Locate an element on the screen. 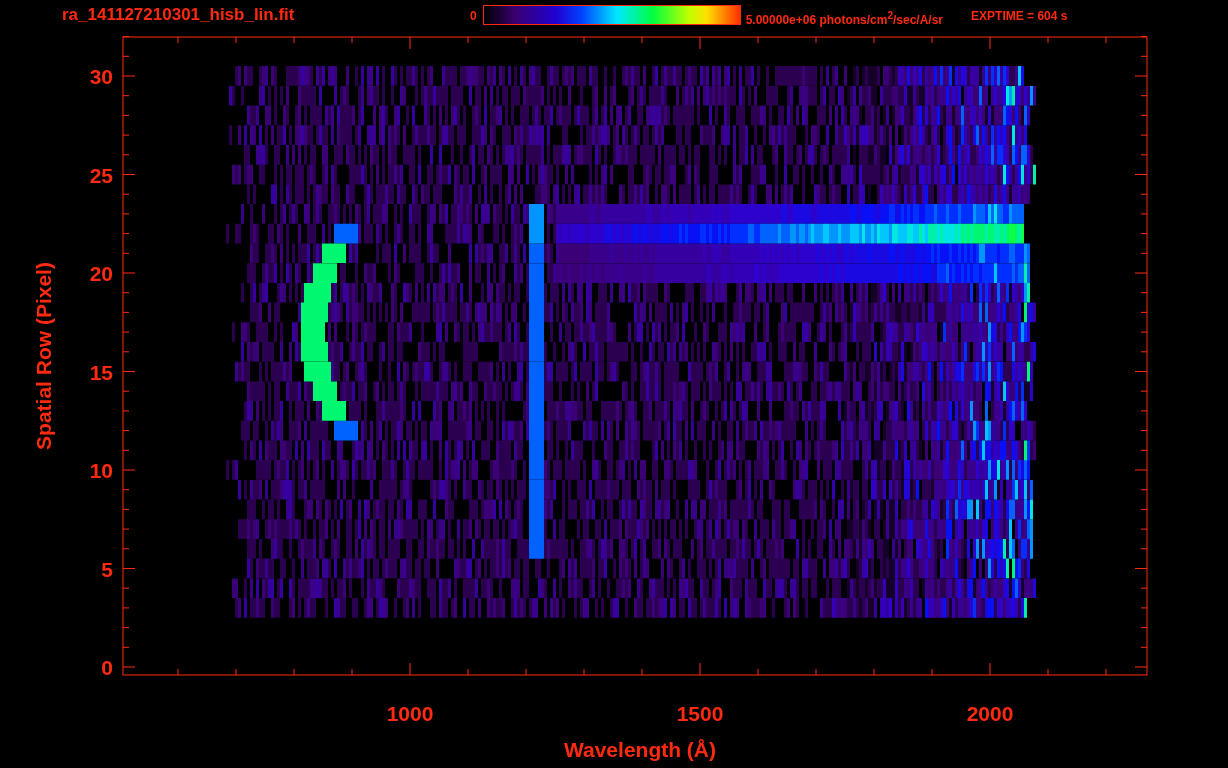 Image resolution: width=1228 pixels, height=768 pixels. colorbar-max-label: 5.00000e+06 photons/cm$^{2}$/sec/A/sr is located at coordinates (844, 19).